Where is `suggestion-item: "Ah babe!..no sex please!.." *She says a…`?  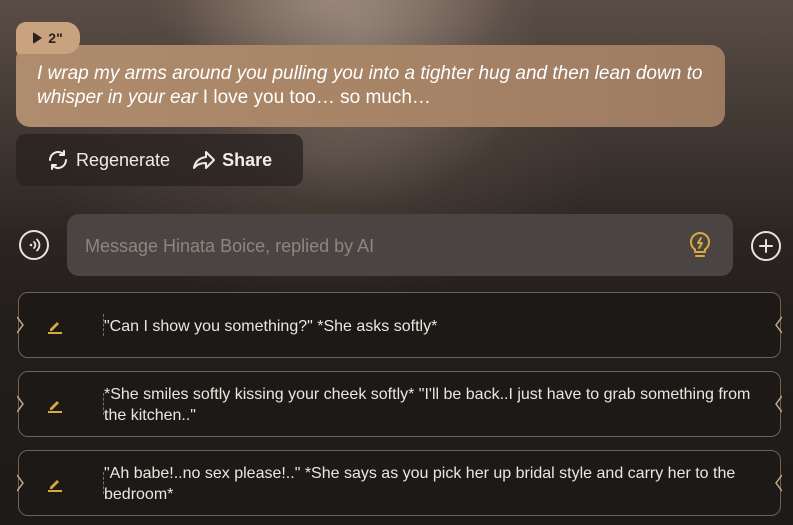
suggestion-item: "Ah babe!..no sex please!.." *She says a… is located at coordinates (399, 483).